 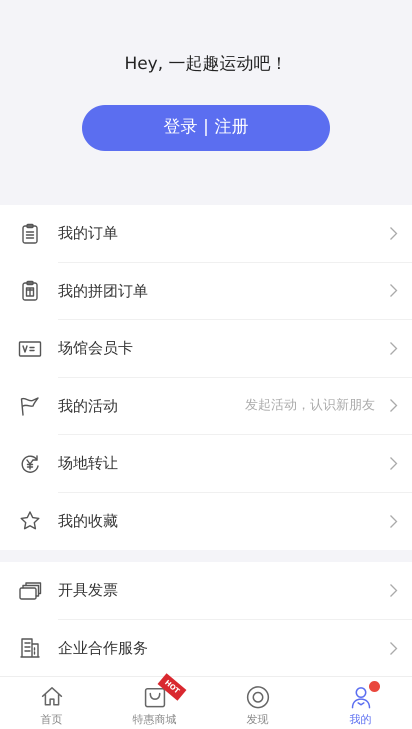 I want to click on menu-label: 我的订单, so click(x=88, y=233).